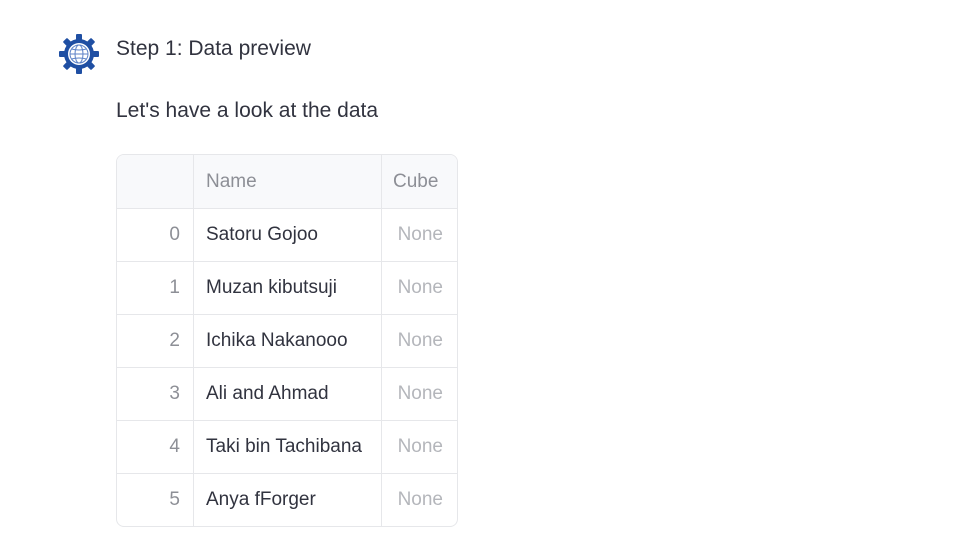 Image resolution: width=955 pixels, height=550 pixels. I want to click on step-description: Let's have a look at the data, so click(247, 110).